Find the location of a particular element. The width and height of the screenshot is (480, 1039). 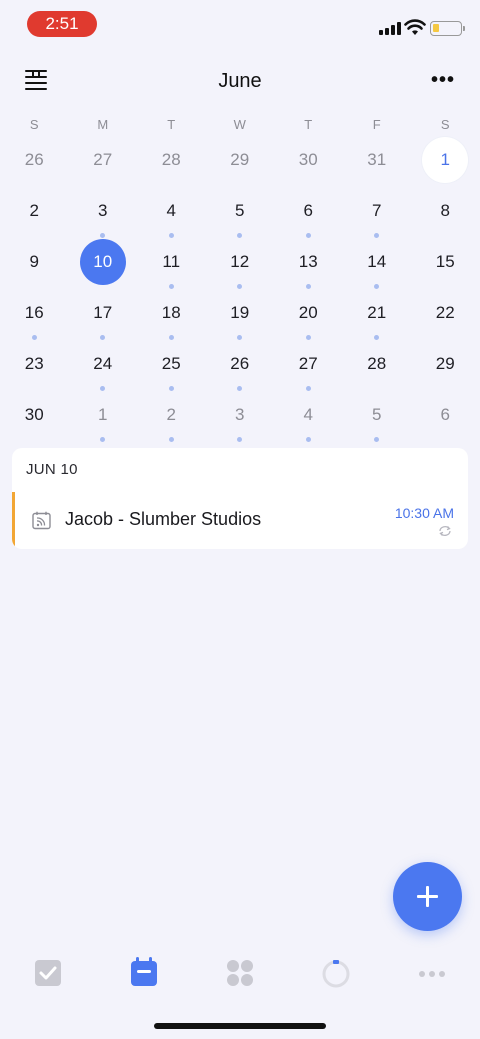

event-color-bar is located at coordinates (13, 520).